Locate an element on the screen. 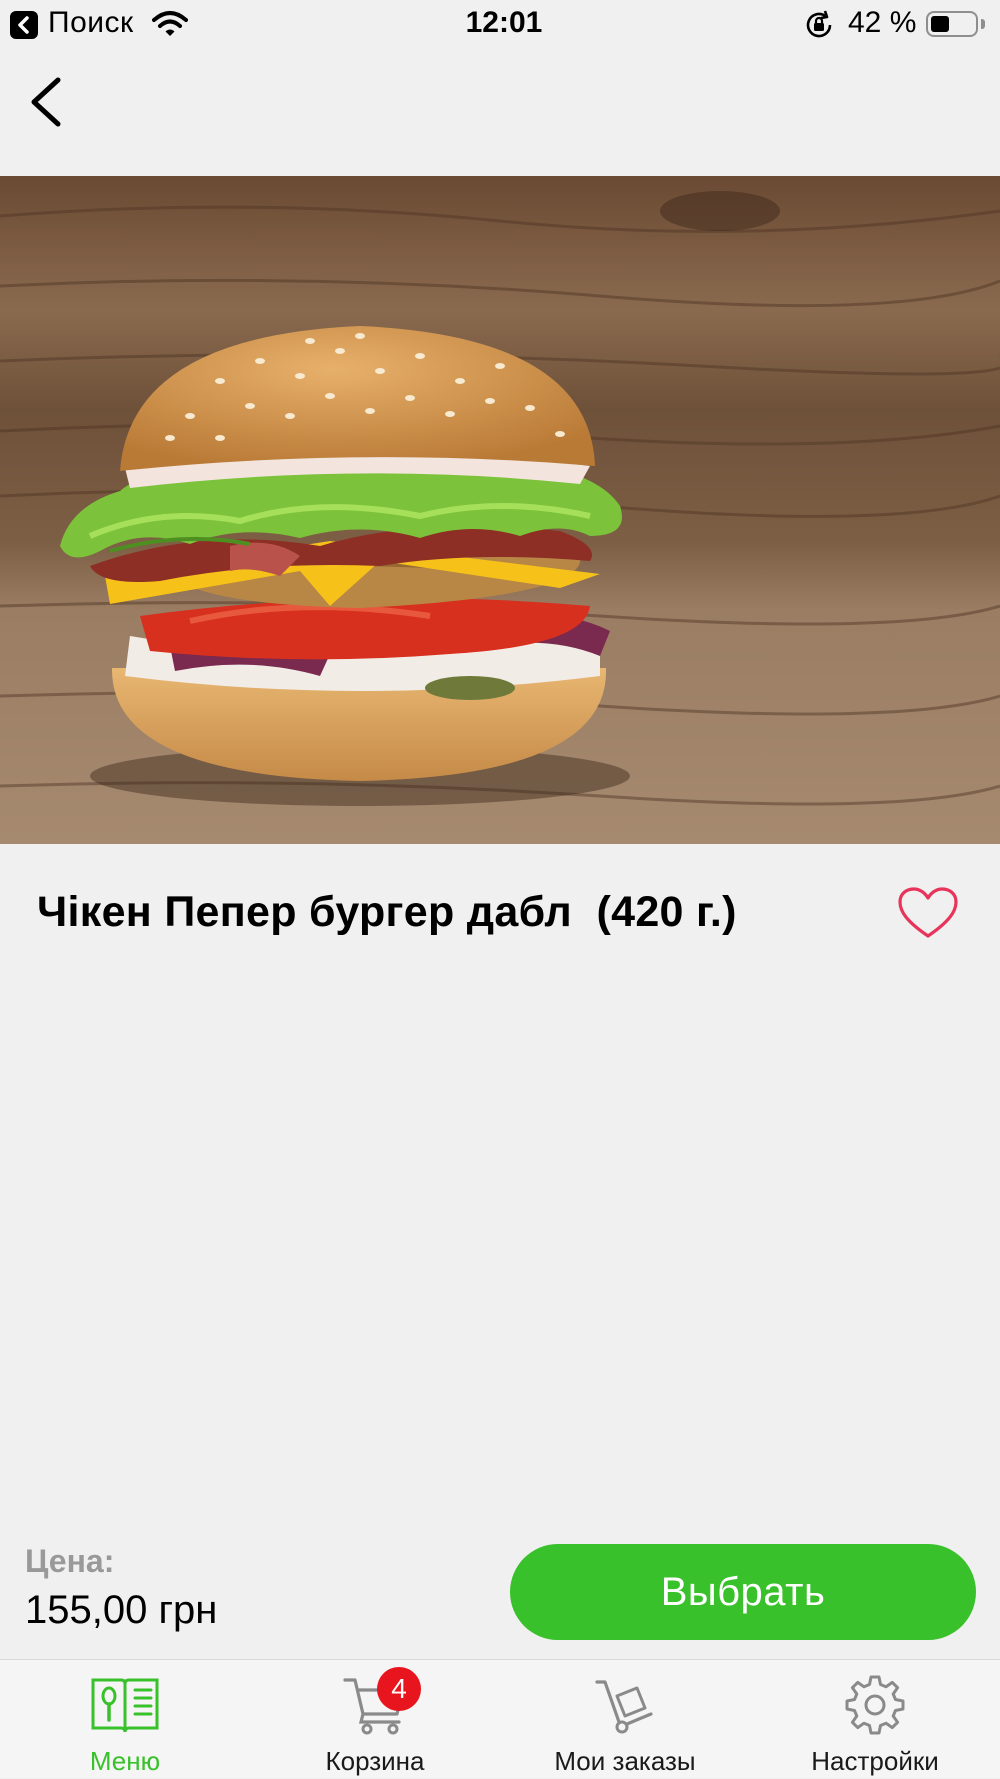  battery-cap is located at coordinates (983, 24).